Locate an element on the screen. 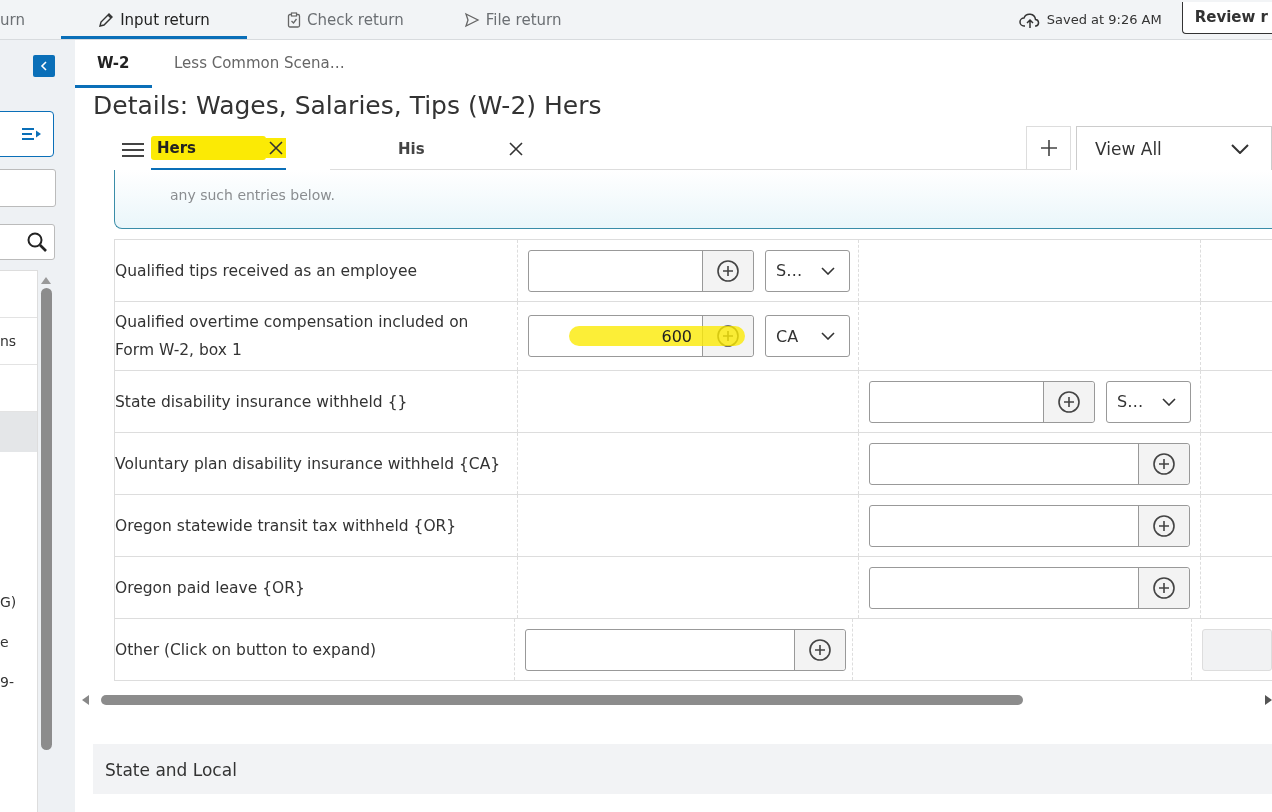  left-arrow-icon is located at coordinates (85, 700).